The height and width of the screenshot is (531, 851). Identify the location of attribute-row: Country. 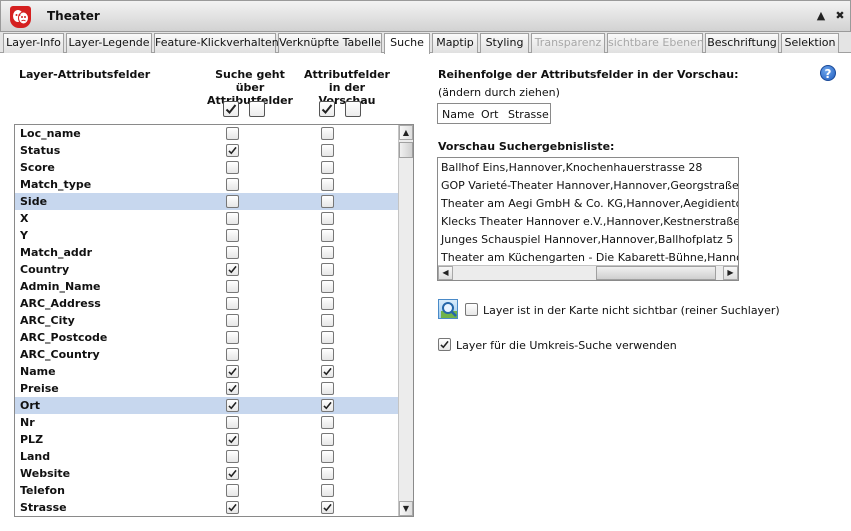
(207, 269).